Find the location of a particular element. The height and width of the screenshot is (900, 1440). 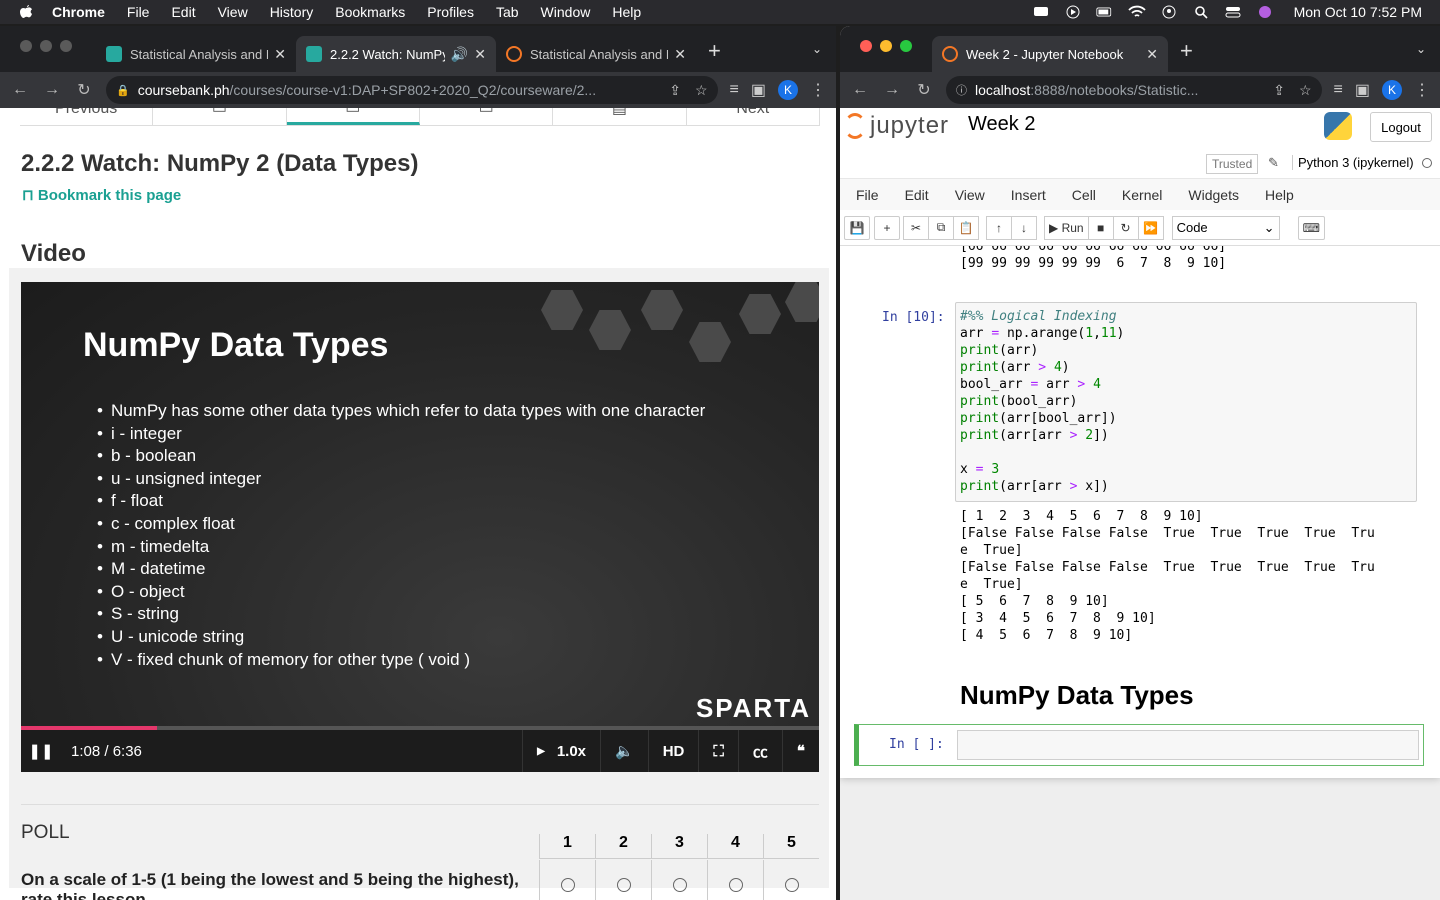

hd-button: HD is located at coordinates (673, 751).